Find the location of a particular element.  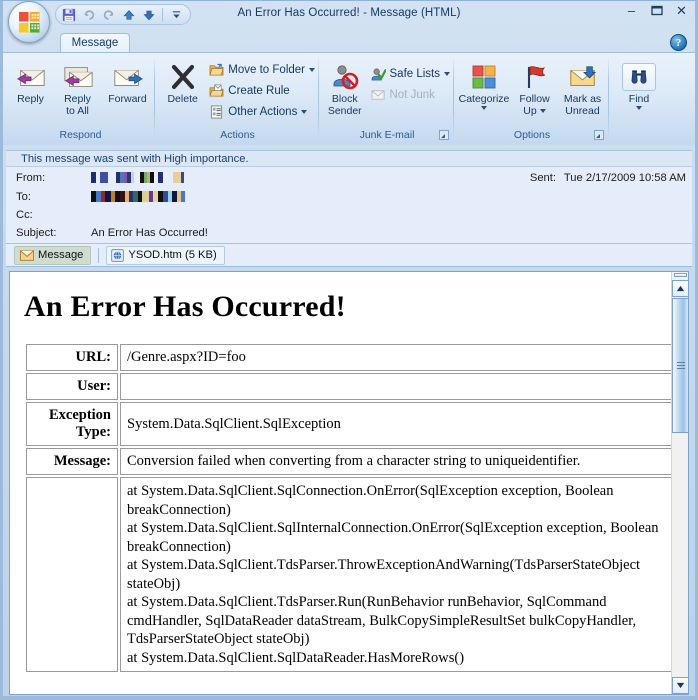

ribbon-group-actions-label: Actions is located at coordinates (237, 135).